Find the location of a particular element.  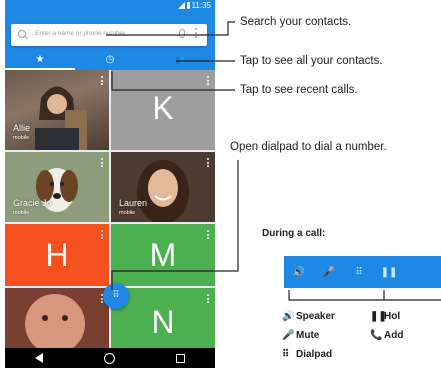

during-call-title: During a call: is located at coordinates (294, 233).